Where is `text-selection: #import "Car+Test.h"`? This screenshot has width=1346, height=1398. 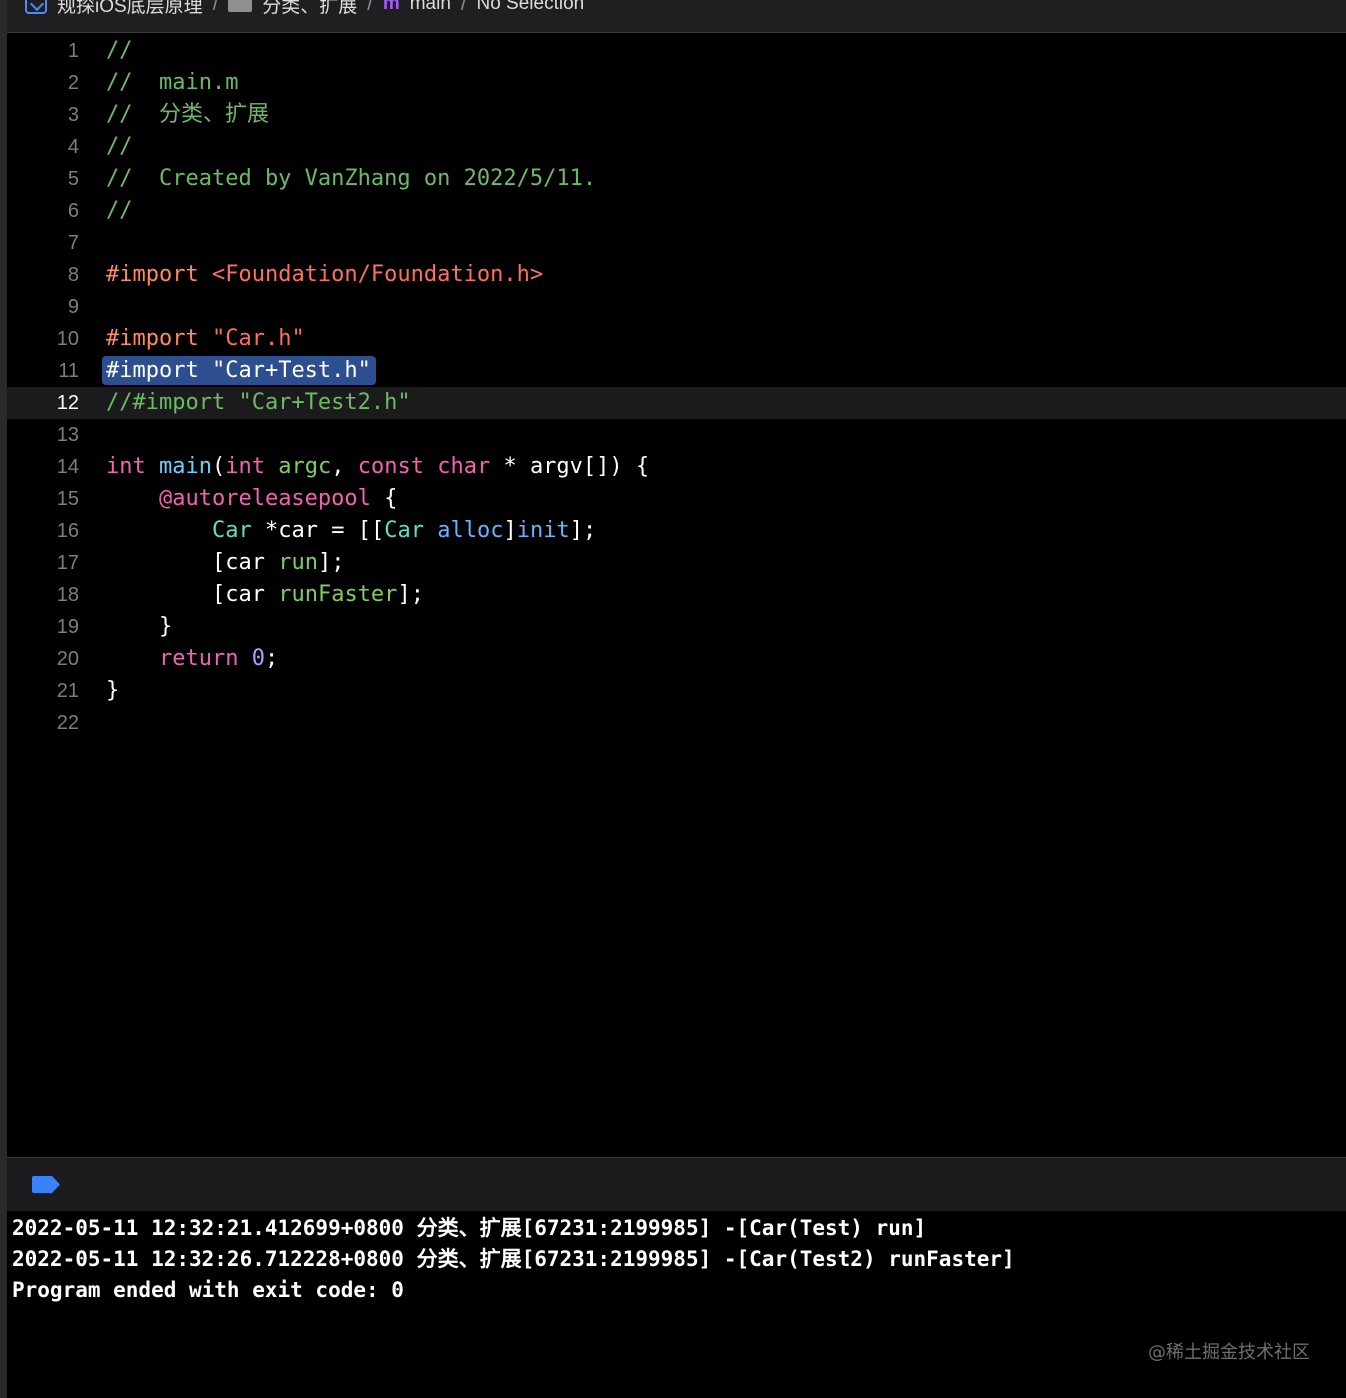 text-selection: #import "Car+Test.h" is located at coordinates (239, 370).